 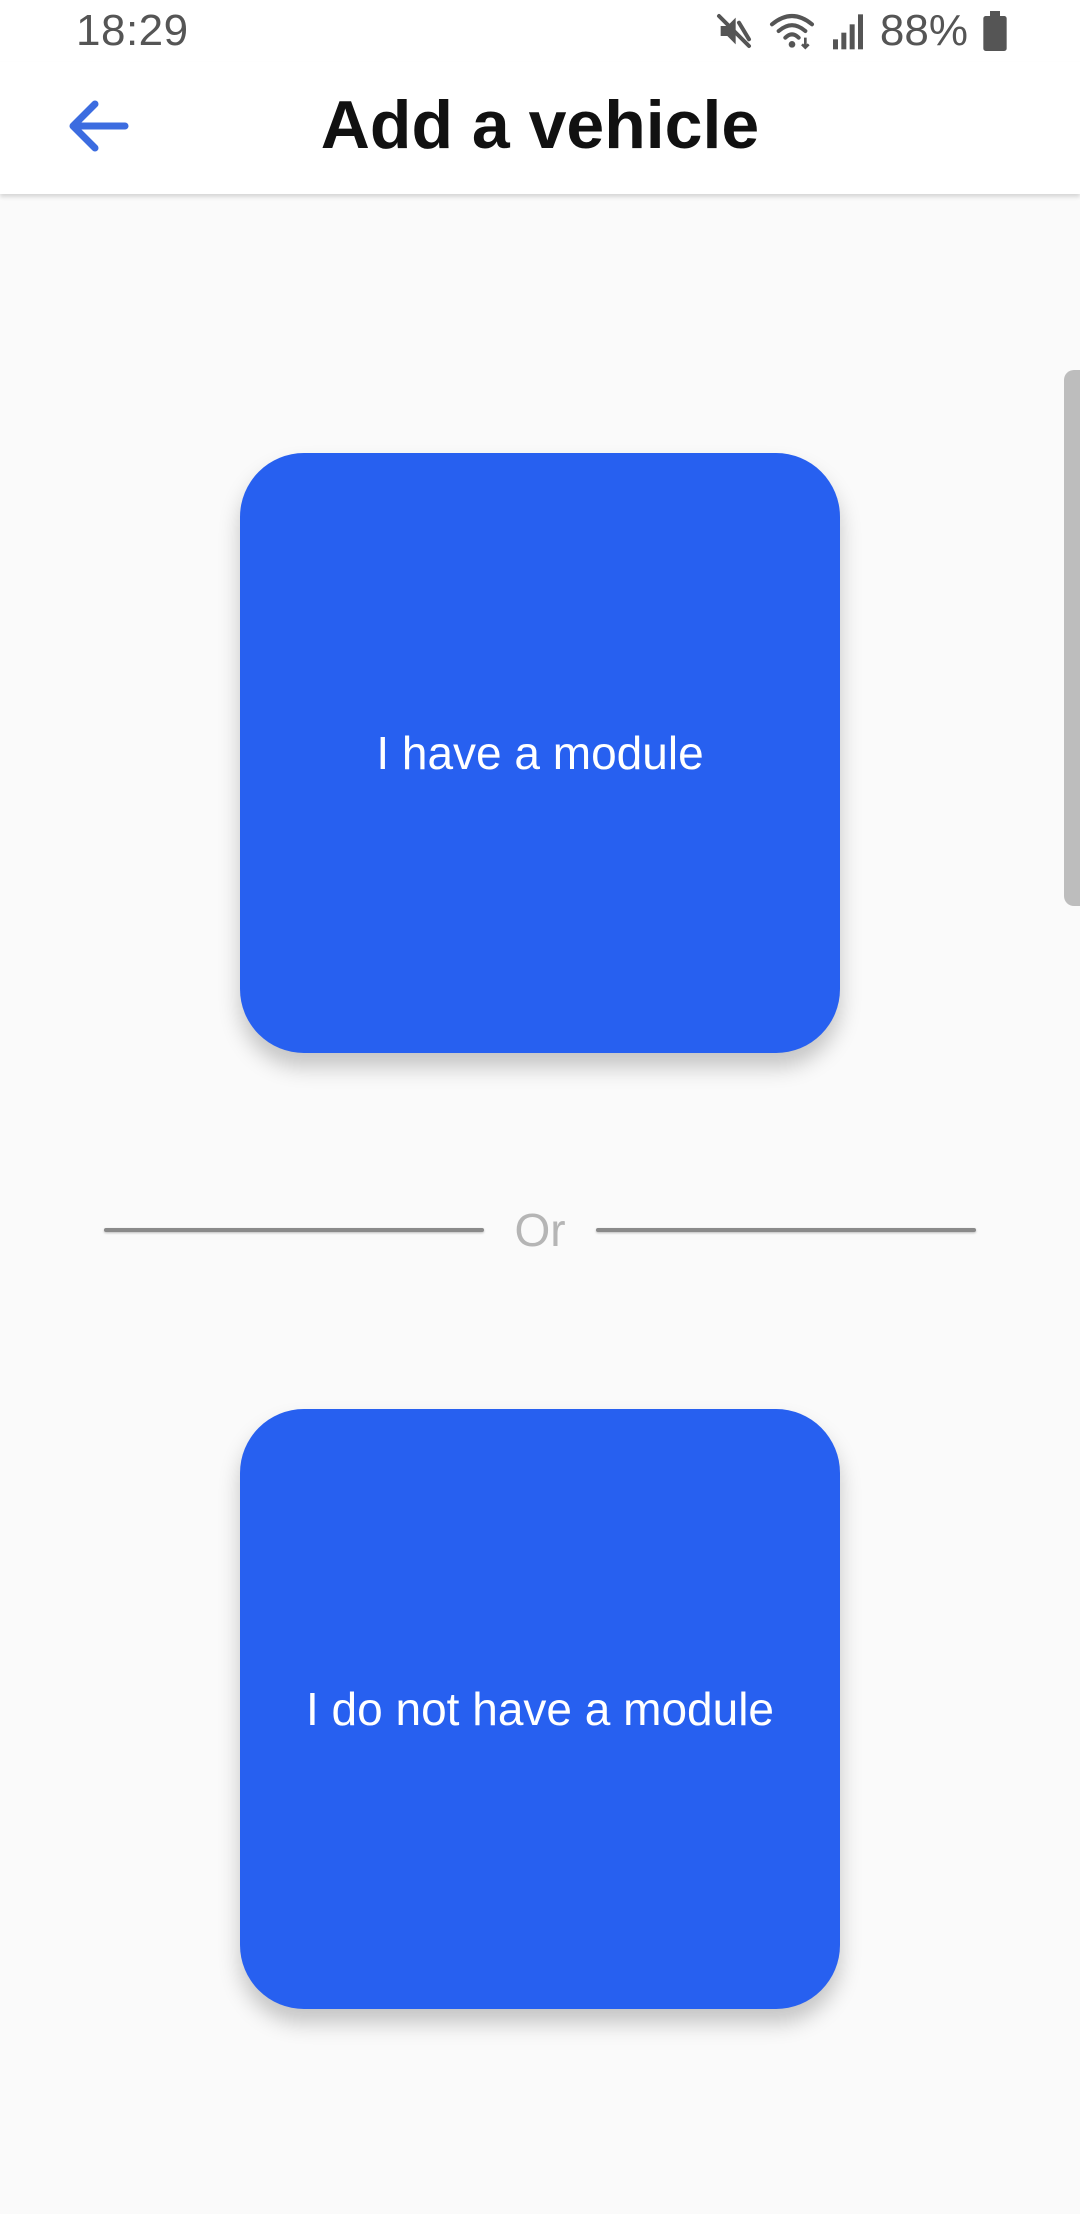 What do you see at coordinates (540, 1230) in the screenshot?
I see `or-divider: Or` at bounding box center [540, 1230].